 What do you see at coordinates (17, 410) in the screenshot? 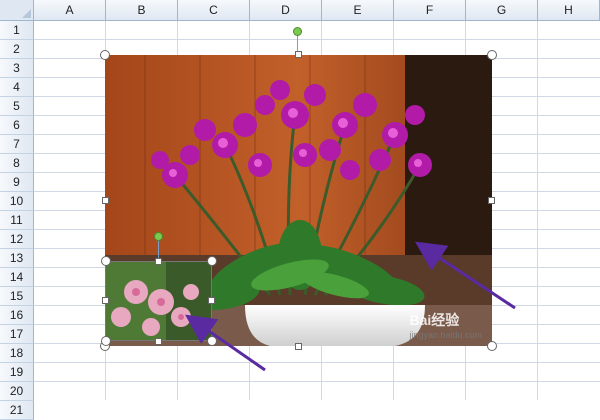
I see `row-header-21: 21` at bounding box center [17, 410].